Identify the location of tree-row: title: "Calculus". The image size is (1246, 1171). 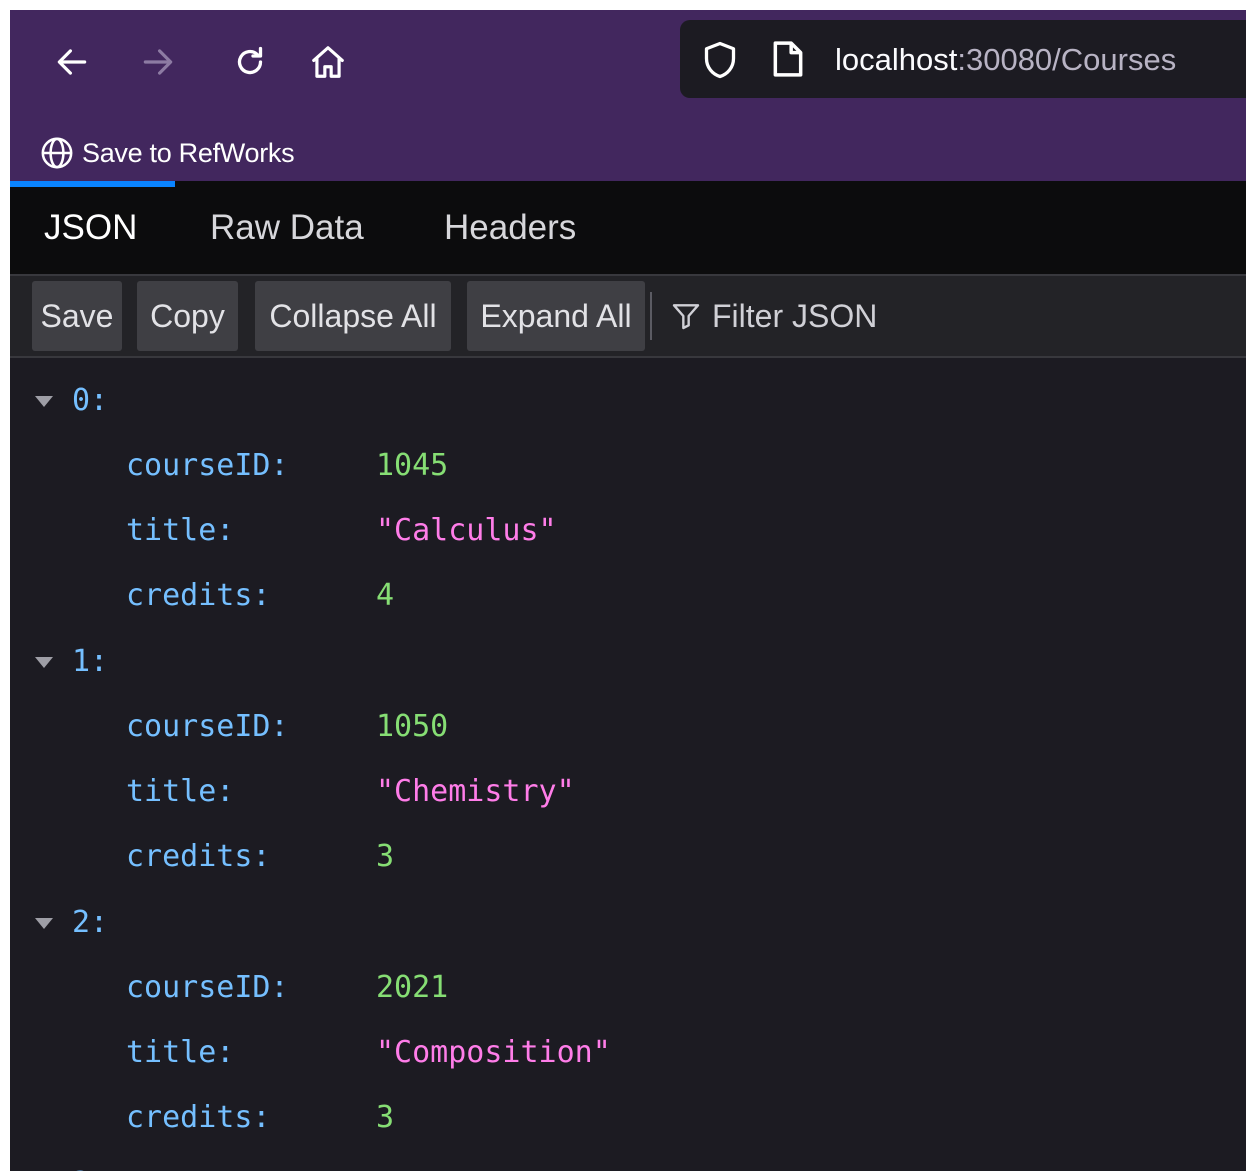
(628, 530).